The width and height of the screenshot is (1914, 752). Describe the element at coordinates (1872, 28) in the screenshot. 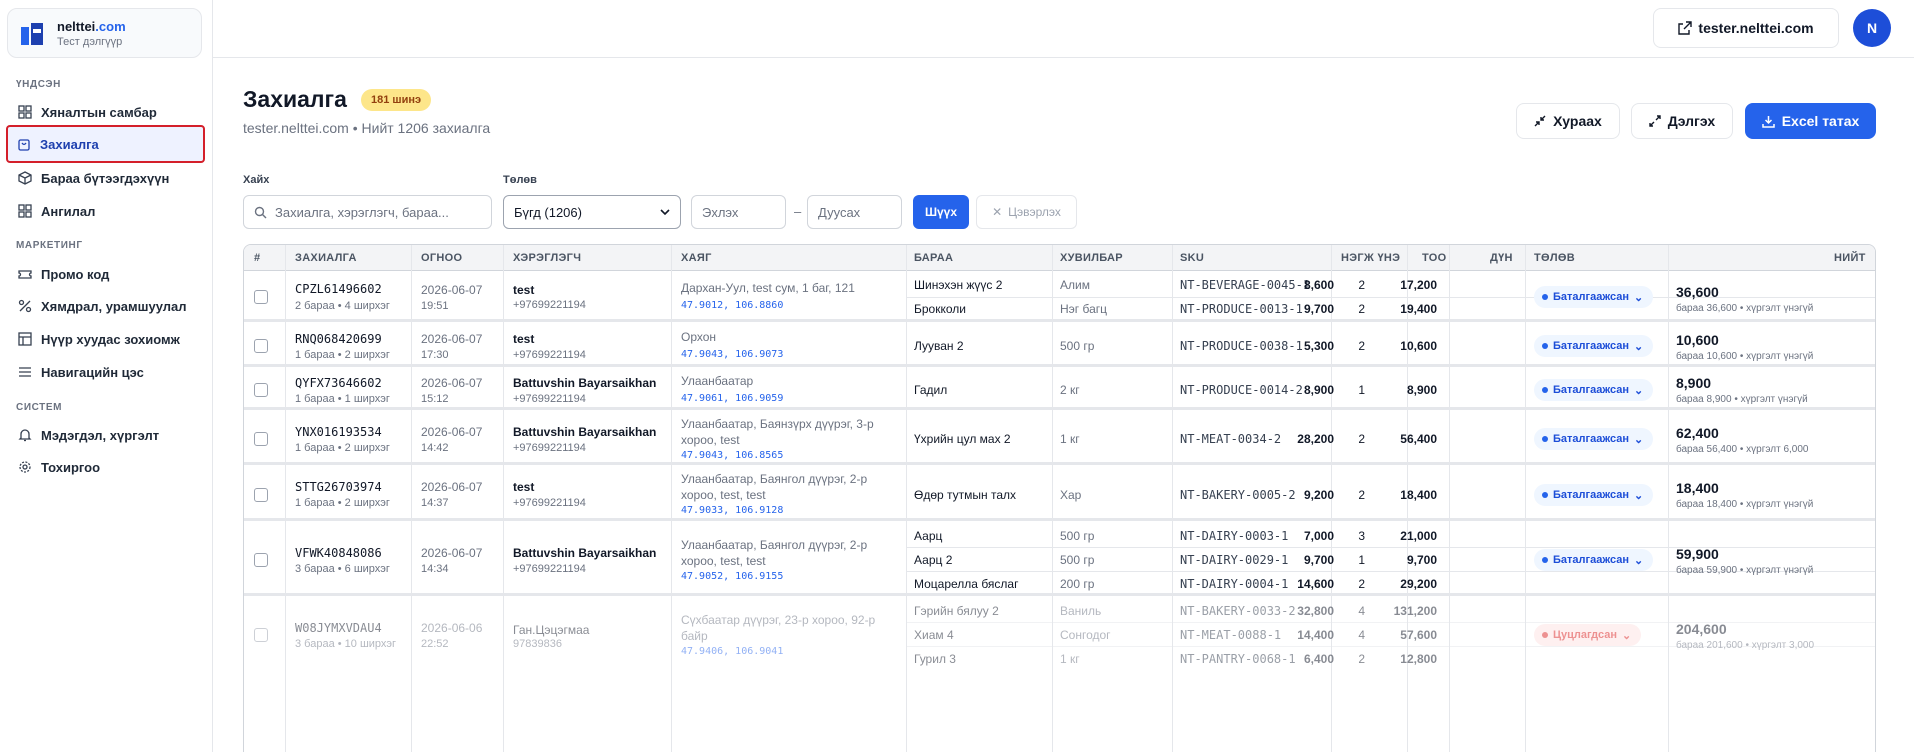

I see `avatar: N` at that location.